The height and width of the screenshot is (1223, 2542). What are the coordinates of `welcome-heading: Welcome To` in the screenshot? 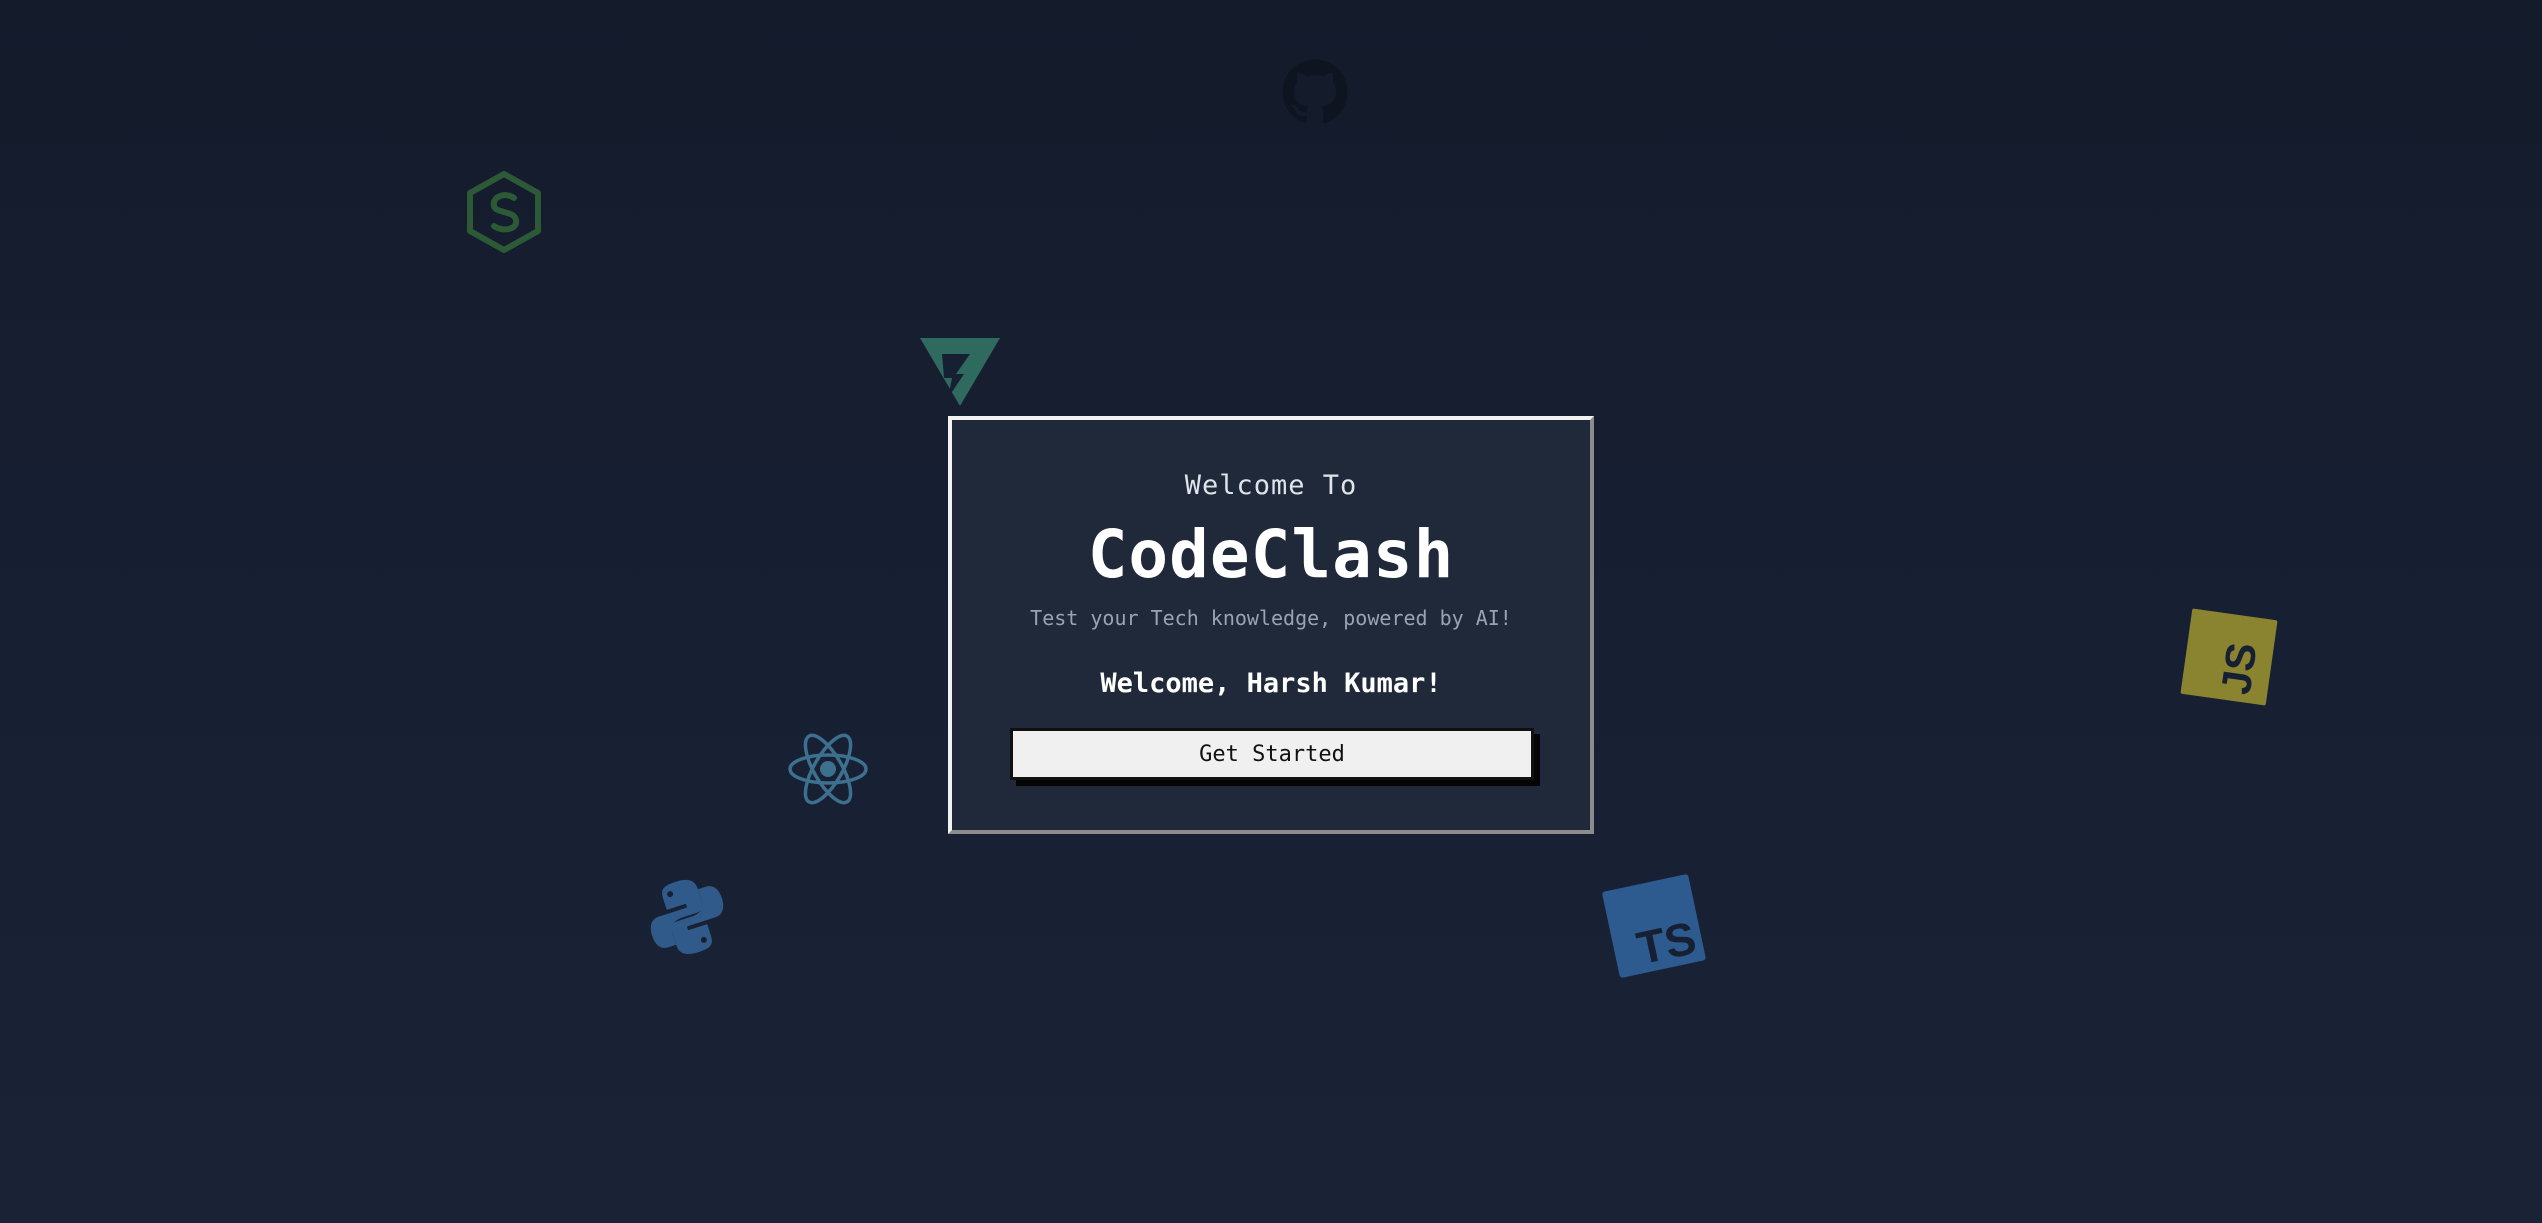 It's located at (1271, 485).